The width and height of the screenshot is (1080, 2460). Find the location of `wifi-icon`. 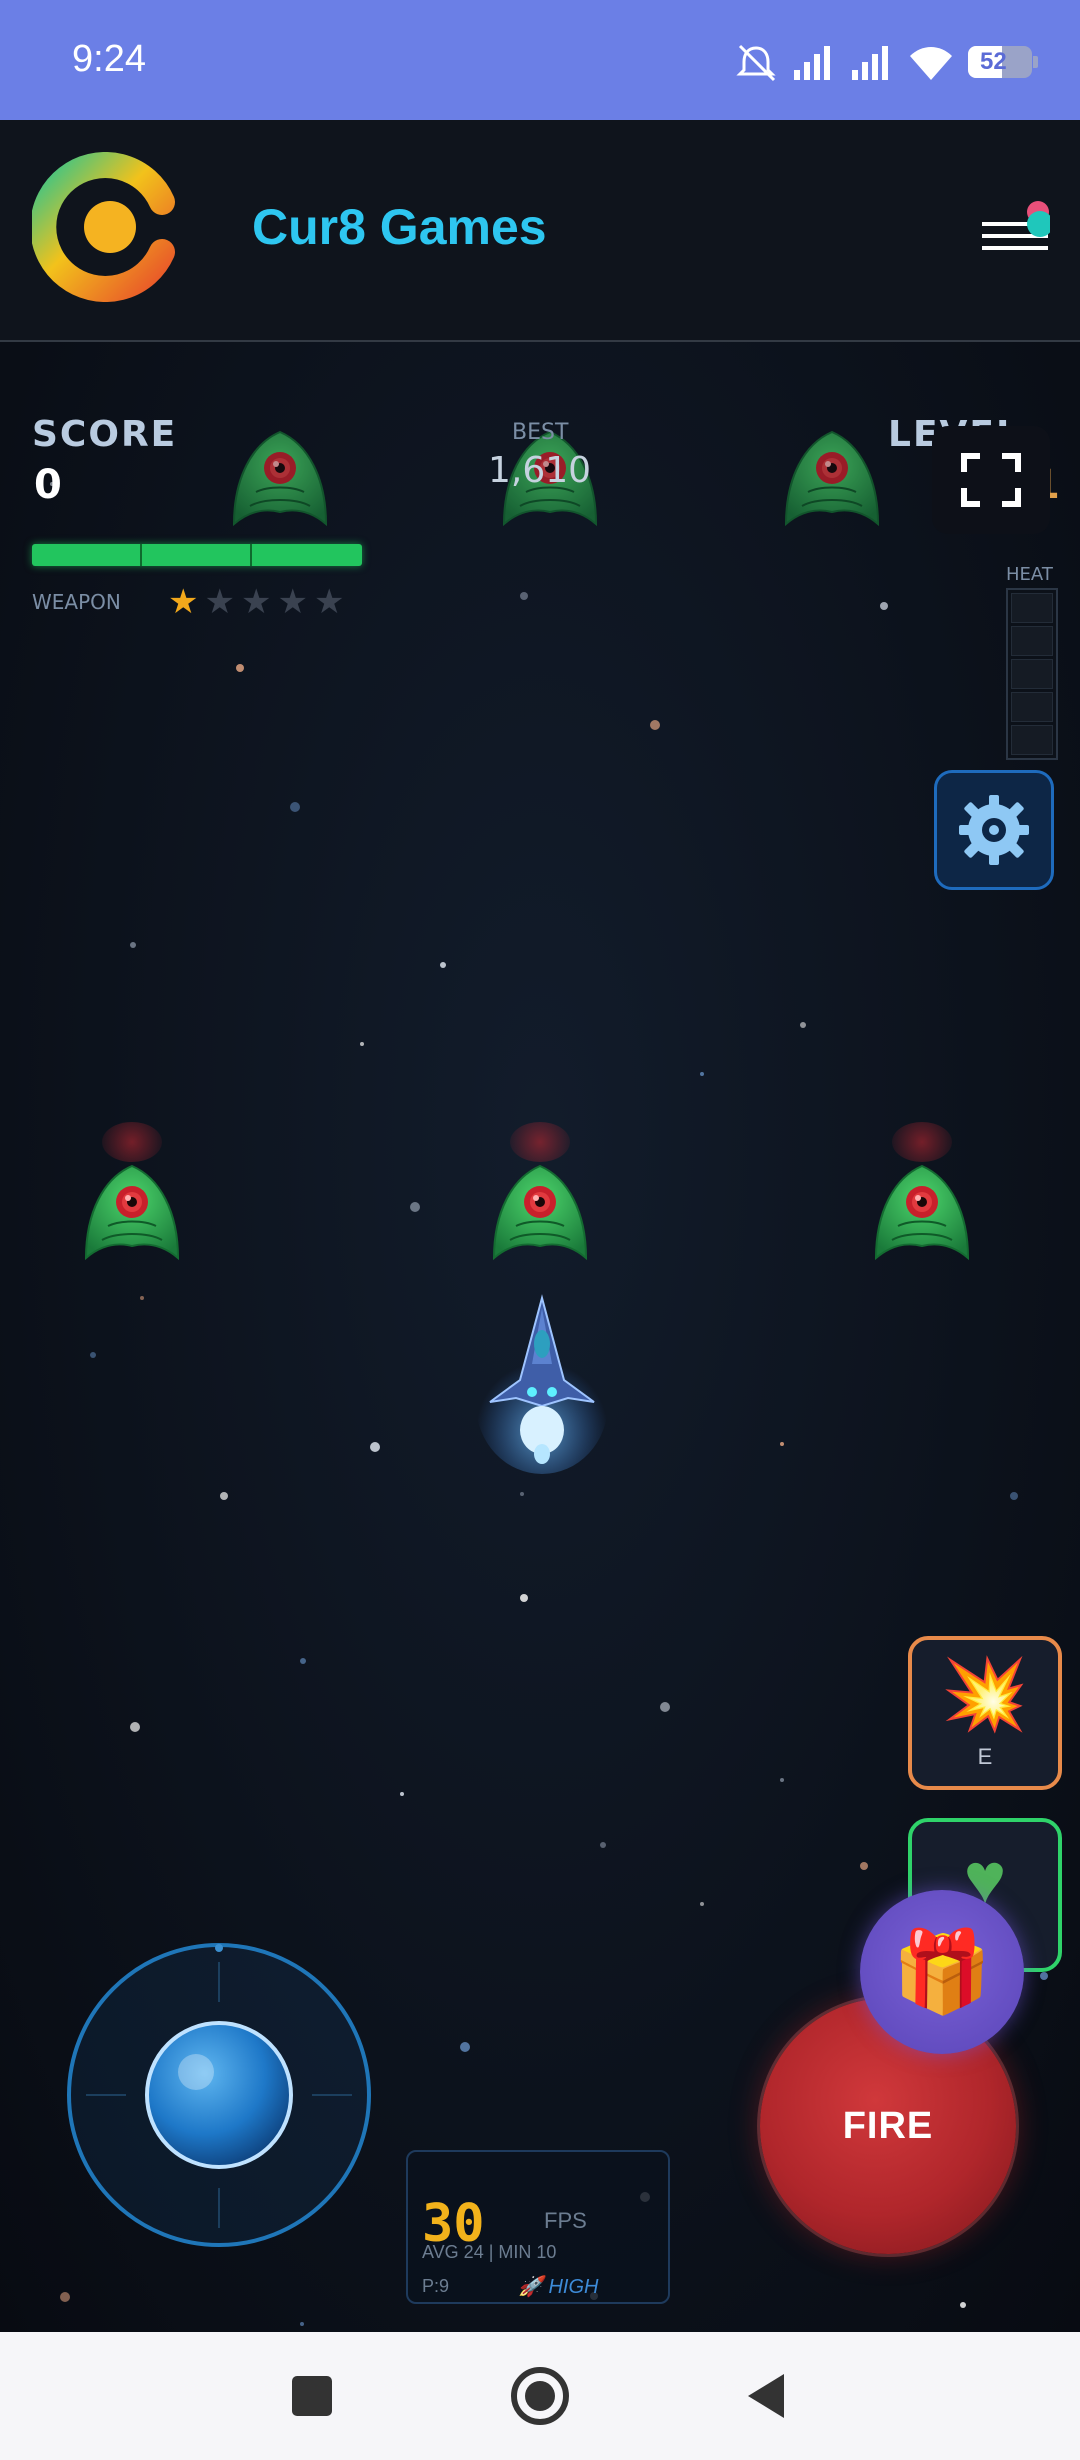

wifi-icon is located at coordinates (931, 63).